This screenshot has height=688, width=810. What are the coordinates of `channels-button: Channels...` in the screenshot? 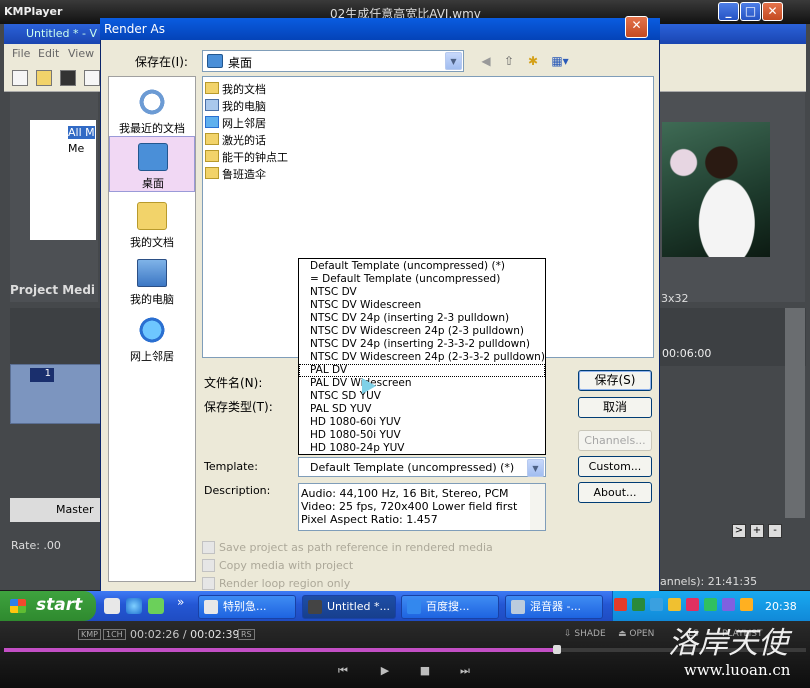 It's located at (615, 440).